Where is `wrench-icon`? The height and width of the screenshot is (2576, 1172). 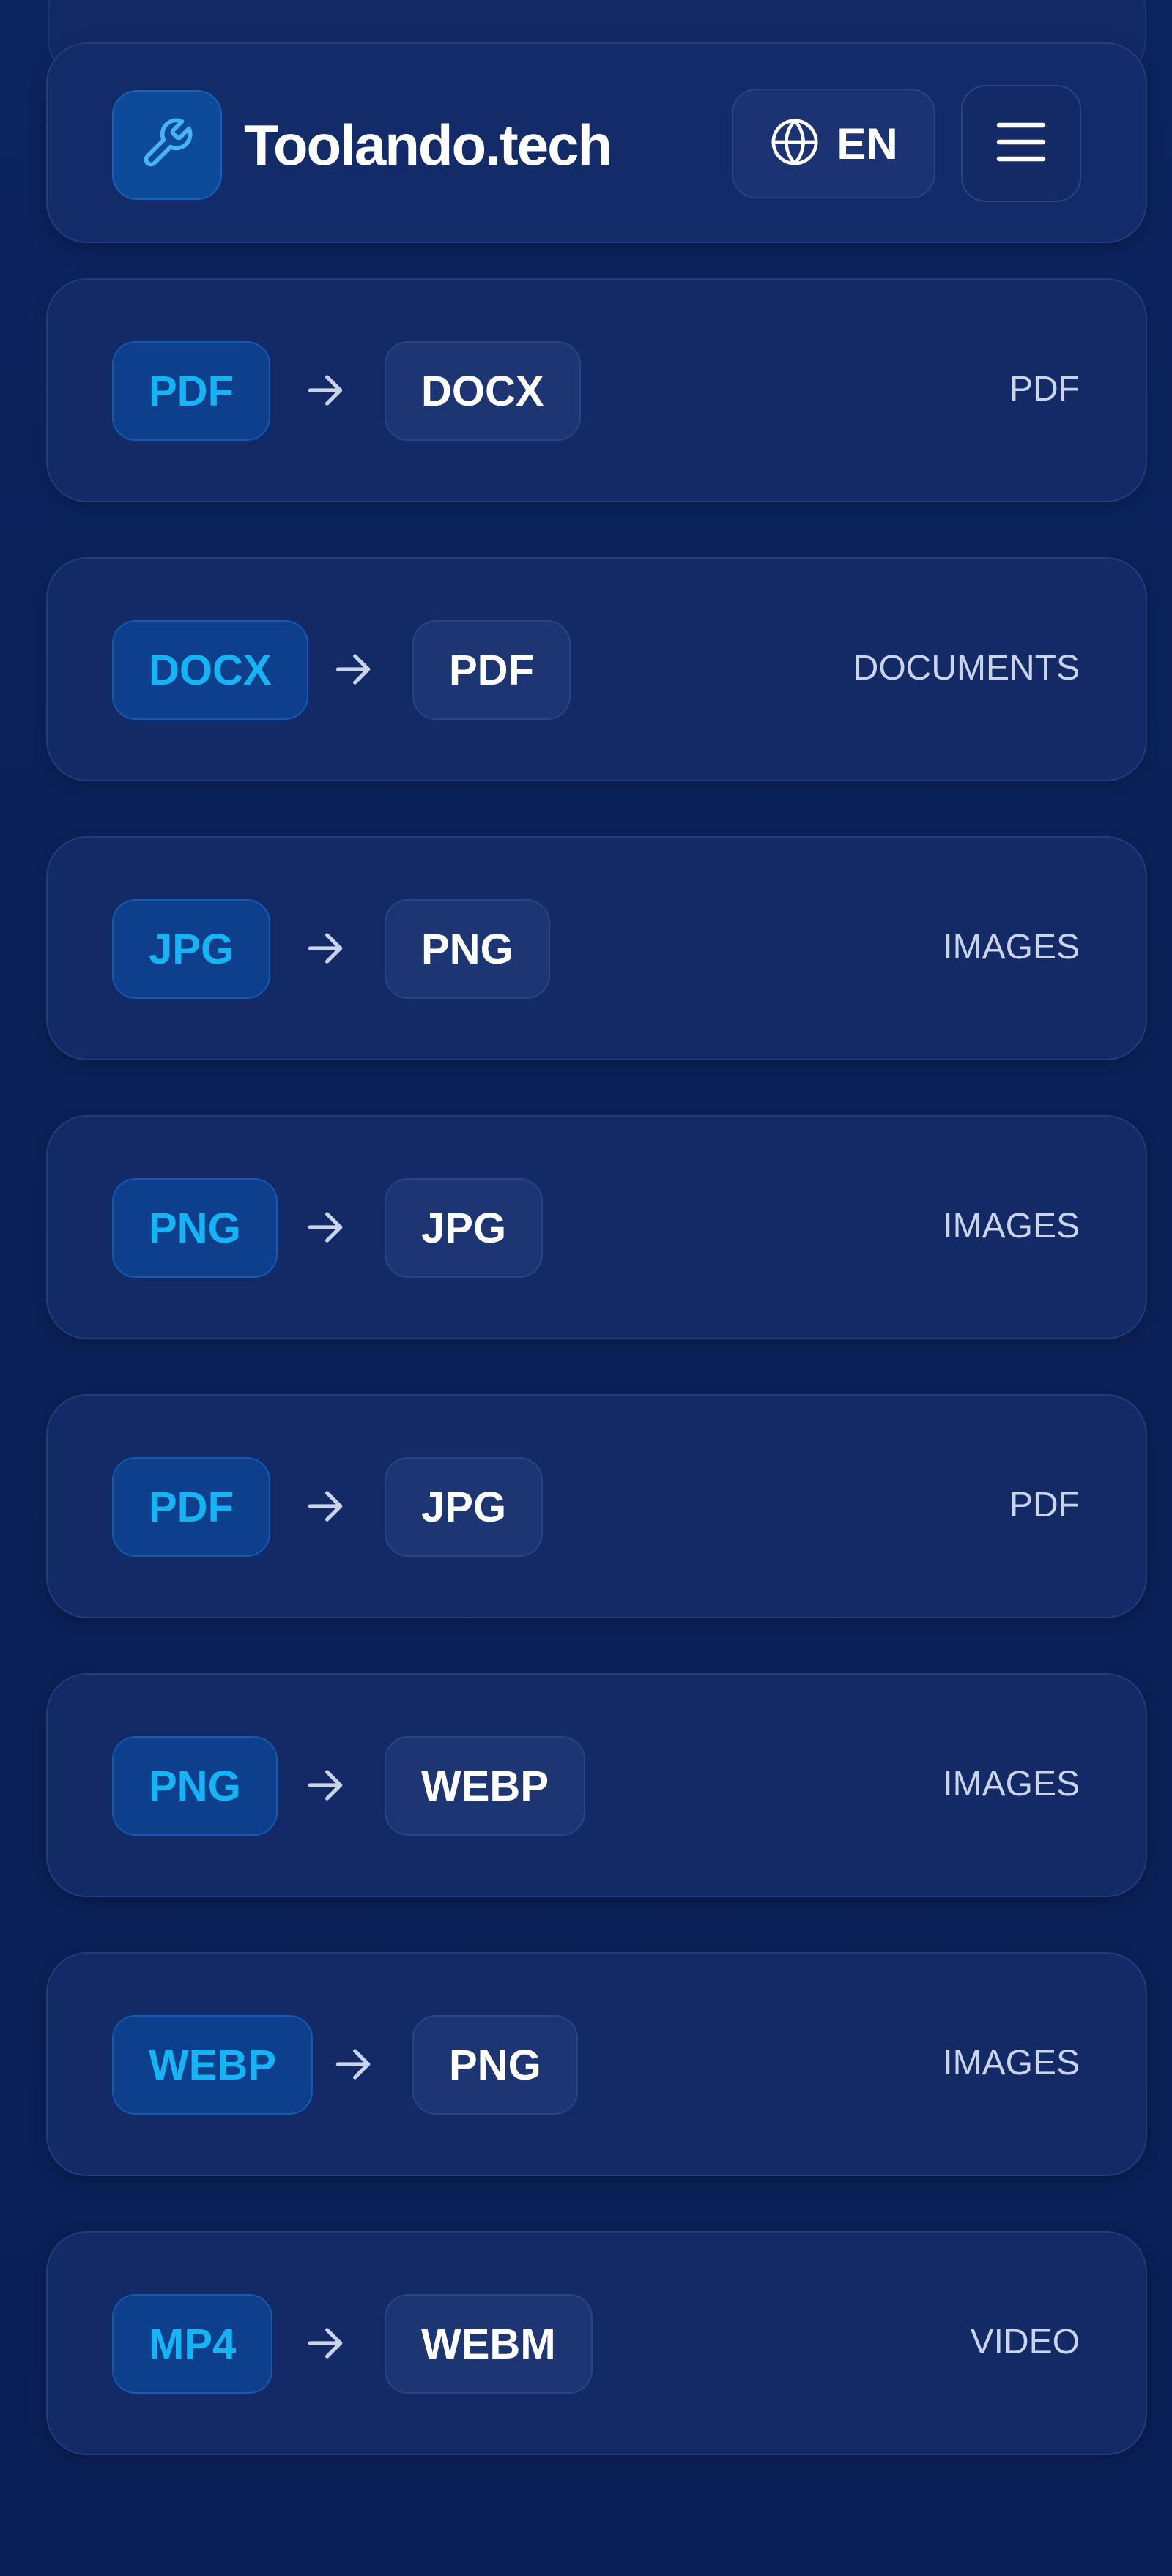 wrench-icon is located at coordinates (167, 145).